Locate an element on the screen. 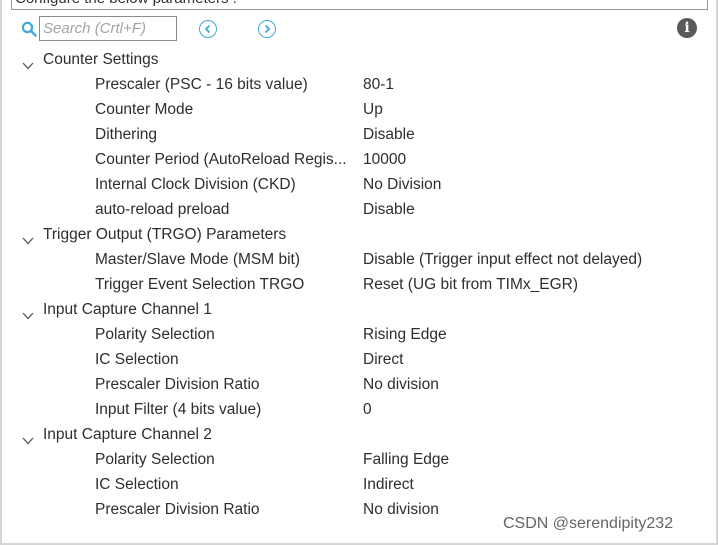  group-header: Trigger Output (TRGO) Parameters is located at coordinates (359, 234).